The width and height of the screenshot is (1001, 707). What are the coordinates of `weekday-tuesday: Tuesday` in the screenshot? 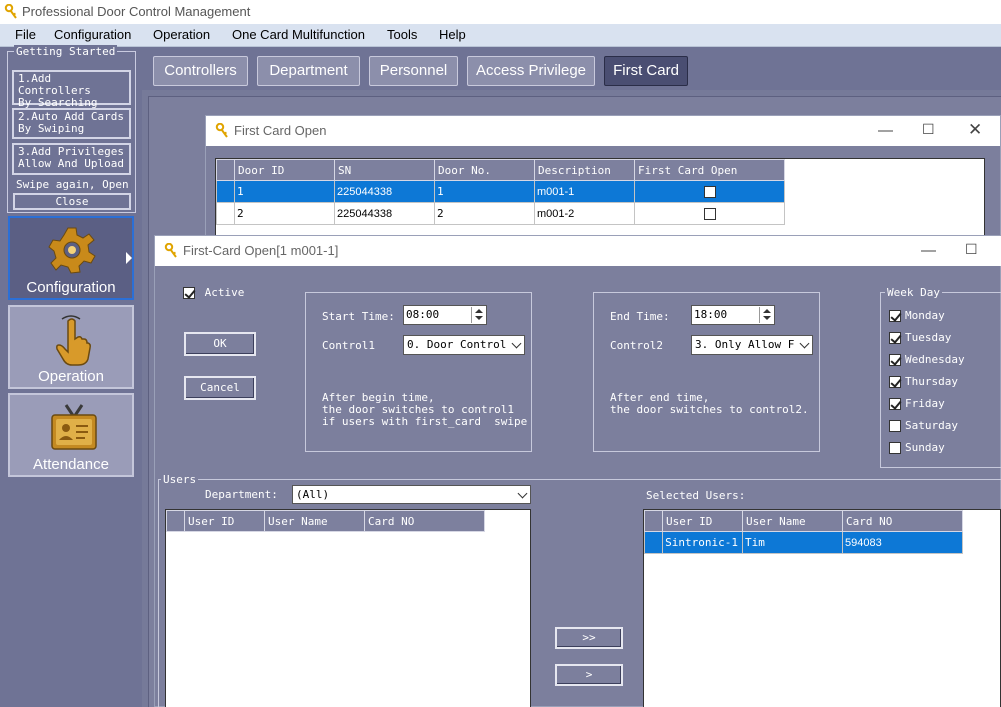 It's located at (920, 337).